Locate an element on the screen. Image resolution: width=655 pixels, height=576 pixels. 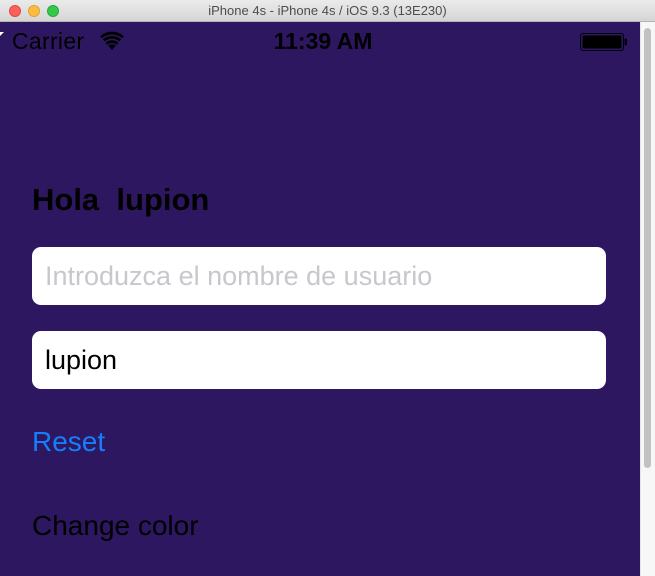
status-time: 11:39 AM is located at coordinates (323, 41).